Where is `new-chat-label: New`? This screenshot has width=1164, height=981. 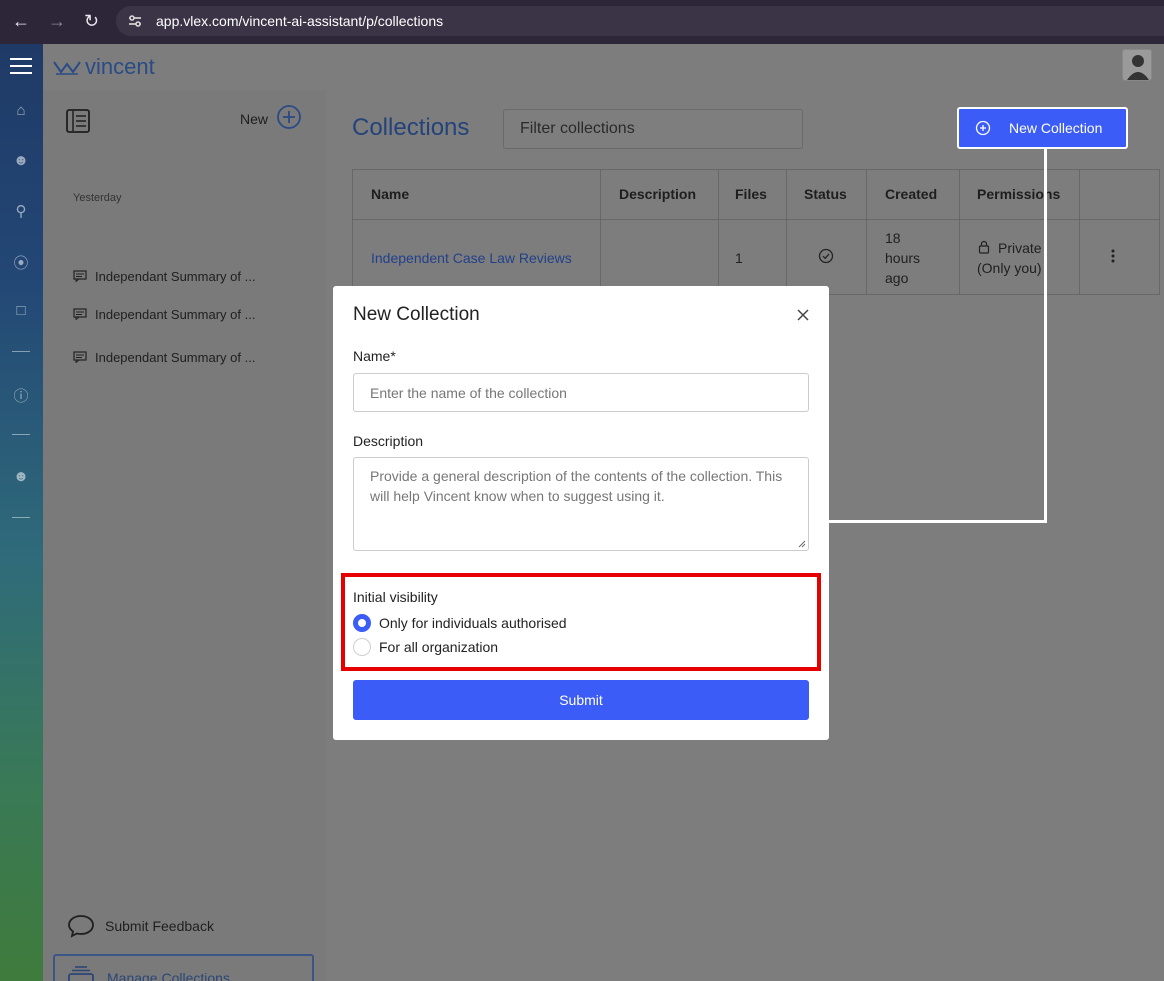 new-chat-label: New is located at coordinates (254, 119).